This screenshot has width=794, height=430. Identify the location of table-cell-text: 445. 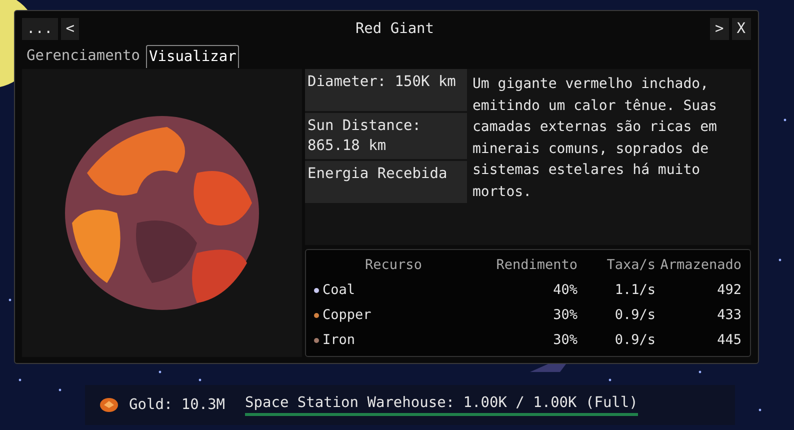
(729, 340).